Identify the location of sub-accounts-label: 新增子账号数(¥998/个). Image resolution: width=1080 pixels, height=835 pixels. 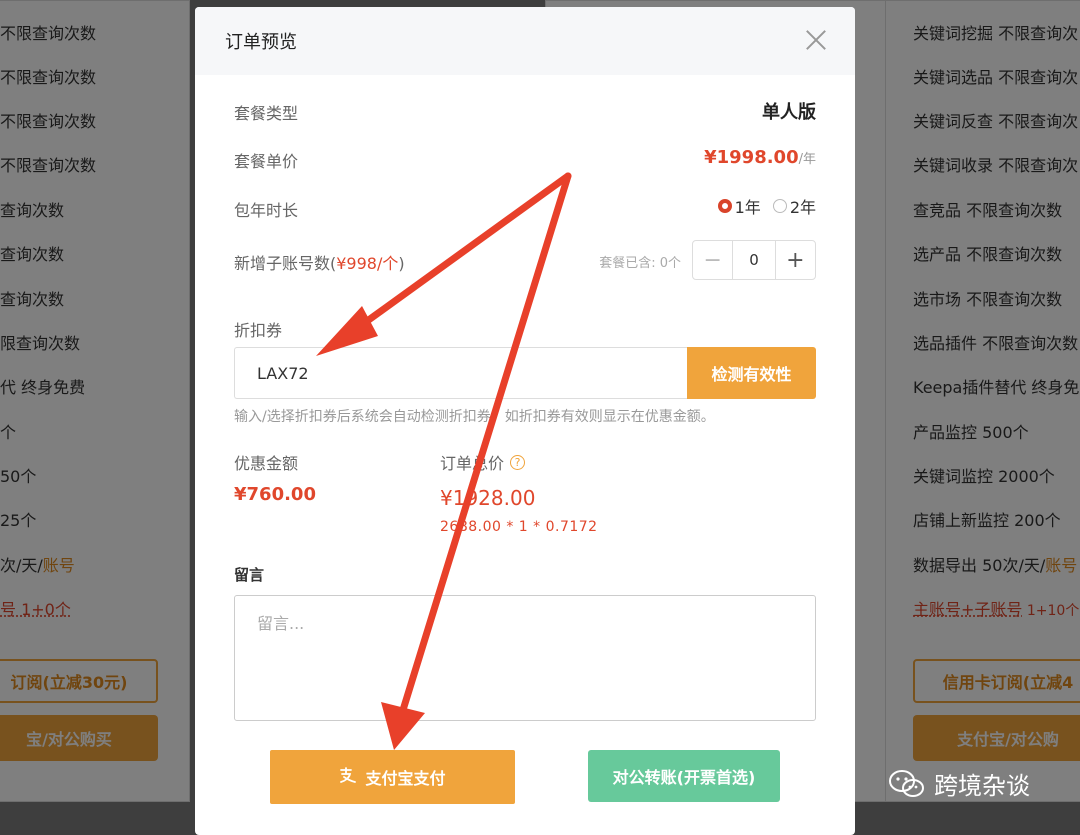
(319, 262).